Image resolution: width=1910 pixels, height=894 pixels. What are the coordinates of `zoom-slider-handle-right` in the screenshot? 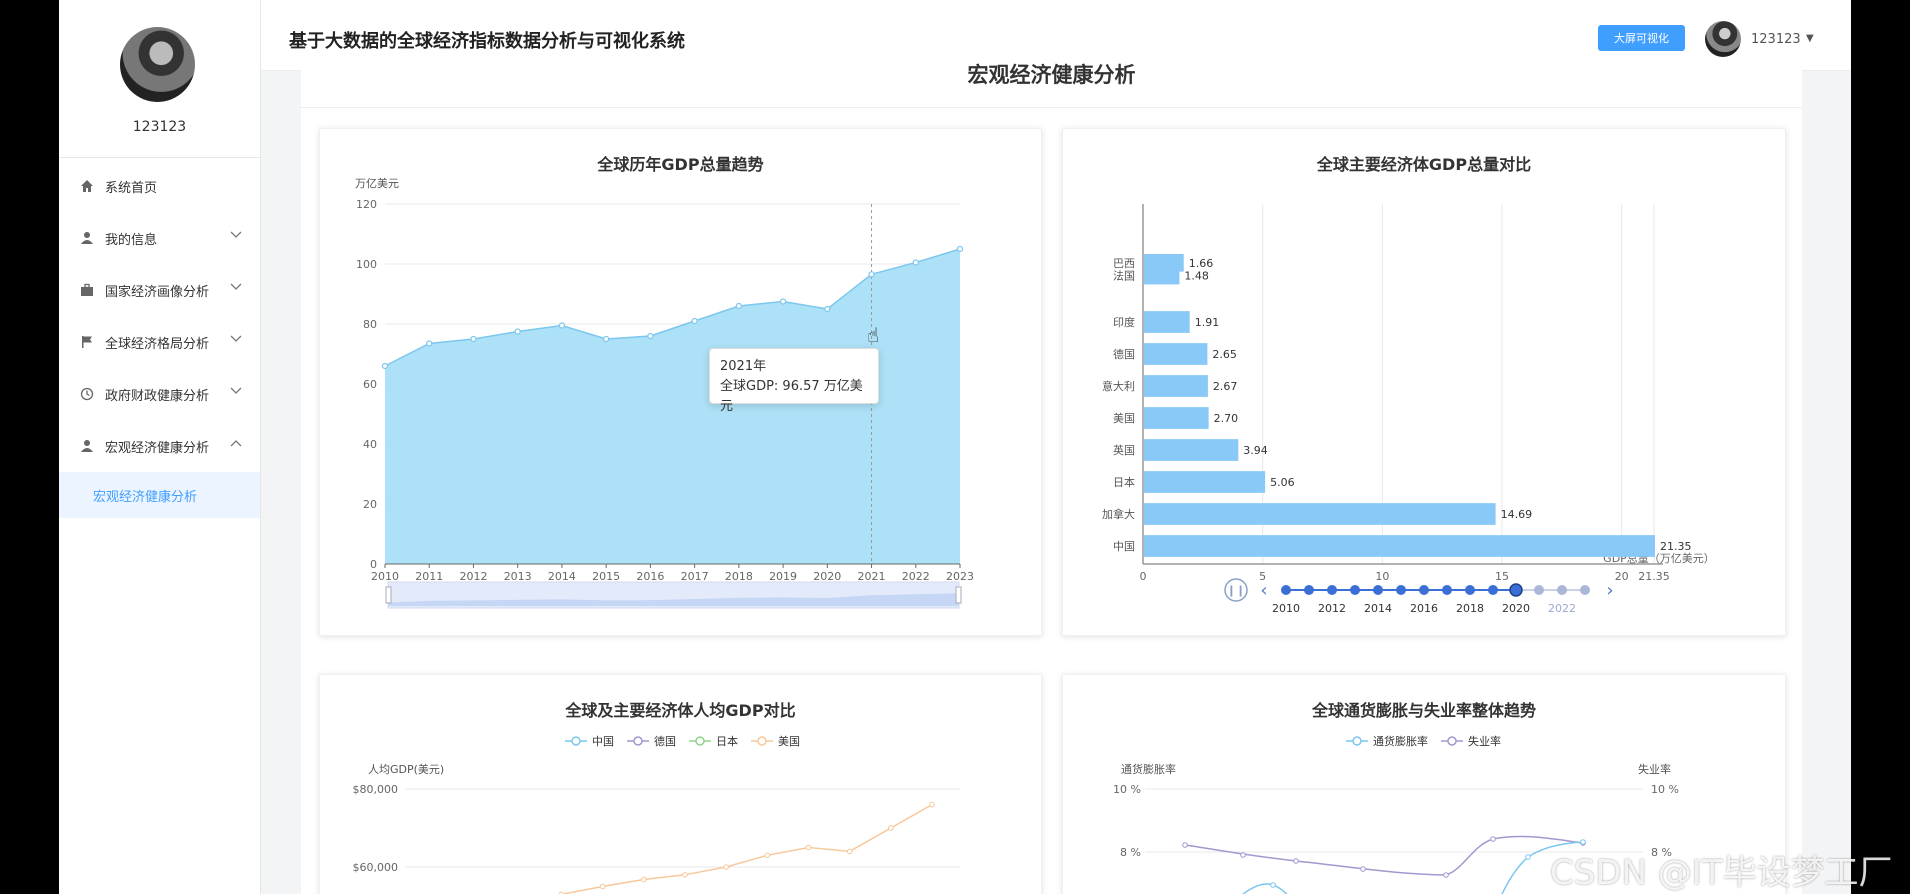 It's located at (958, 595).